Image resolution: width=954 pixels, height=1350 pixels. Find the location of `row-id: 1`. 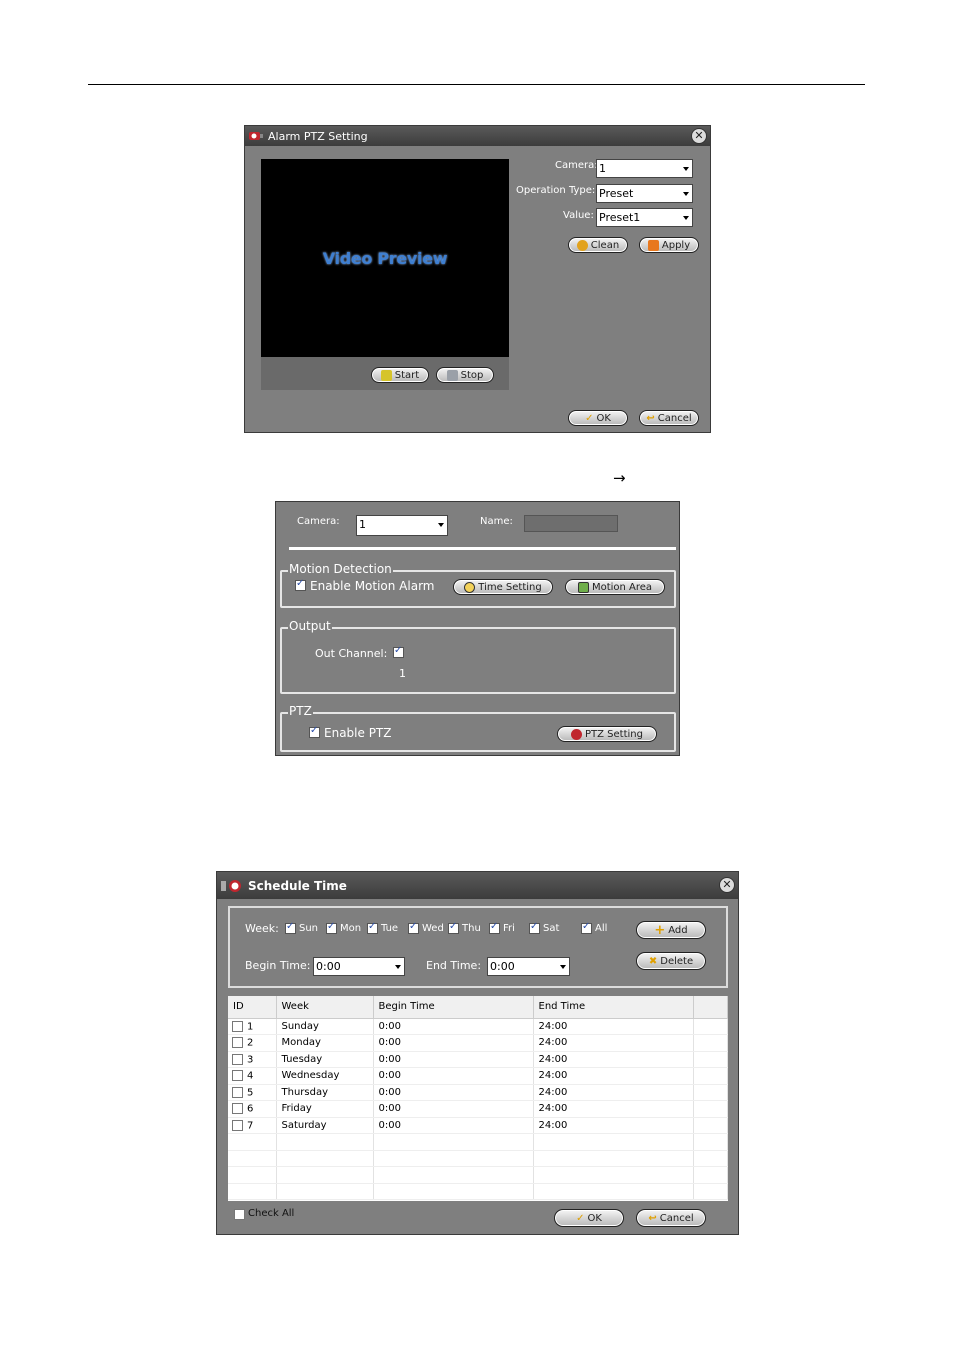

row-id: 1 is located at coordinates (250, 1026).